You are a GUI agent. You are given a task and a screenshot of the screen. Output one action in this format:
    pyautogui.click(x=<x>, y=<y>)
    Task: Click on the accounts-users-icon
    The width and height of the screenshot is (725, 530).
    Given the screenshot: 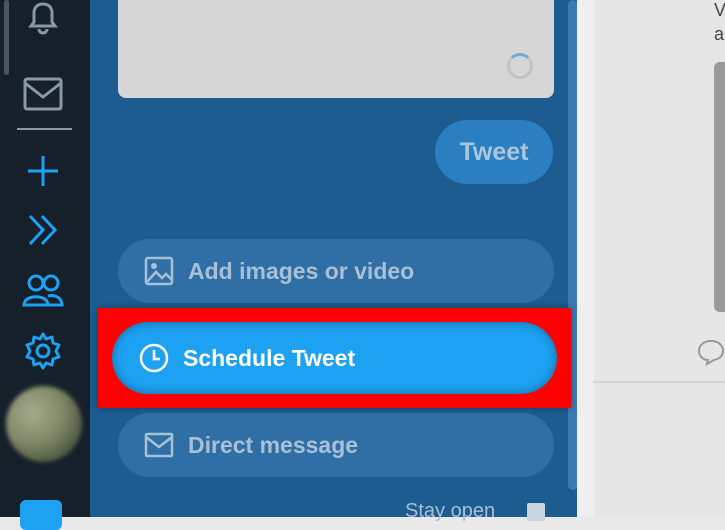 What is the action you would take?
    pyautogui.click(x=43, y=290)
    